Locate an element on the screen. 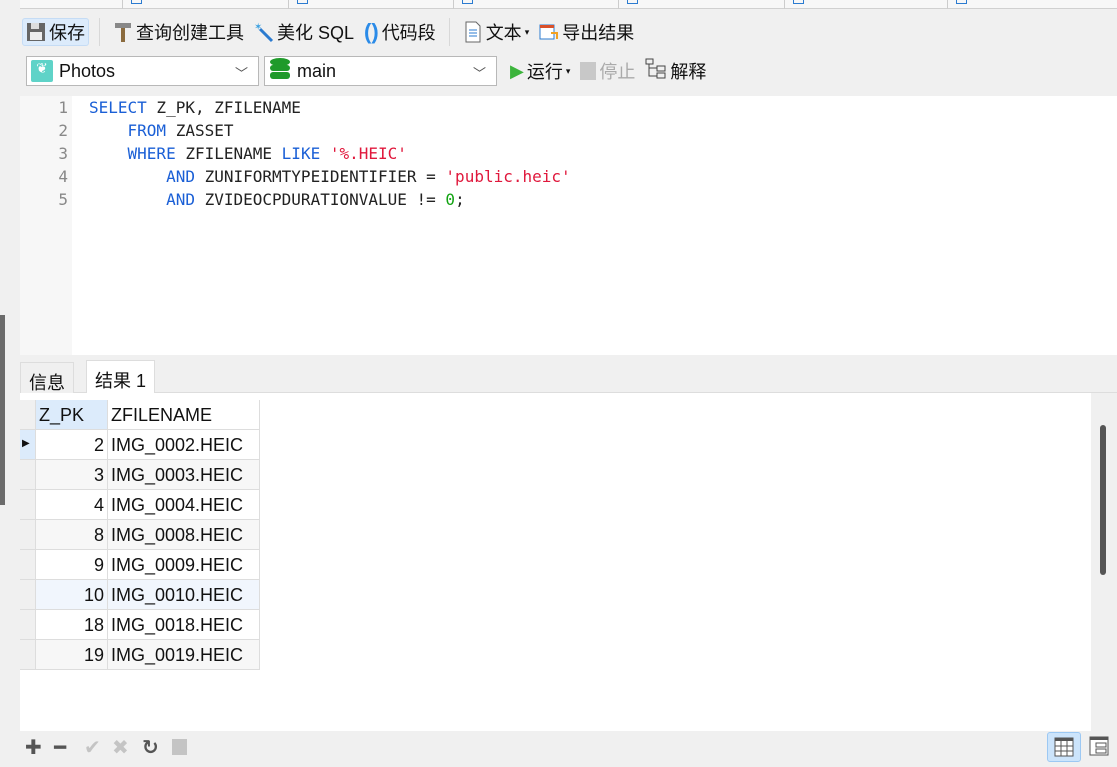 This screenshot has height=767, width=1117. refresh-icon: ↻ is located at coordinates (150, 747).